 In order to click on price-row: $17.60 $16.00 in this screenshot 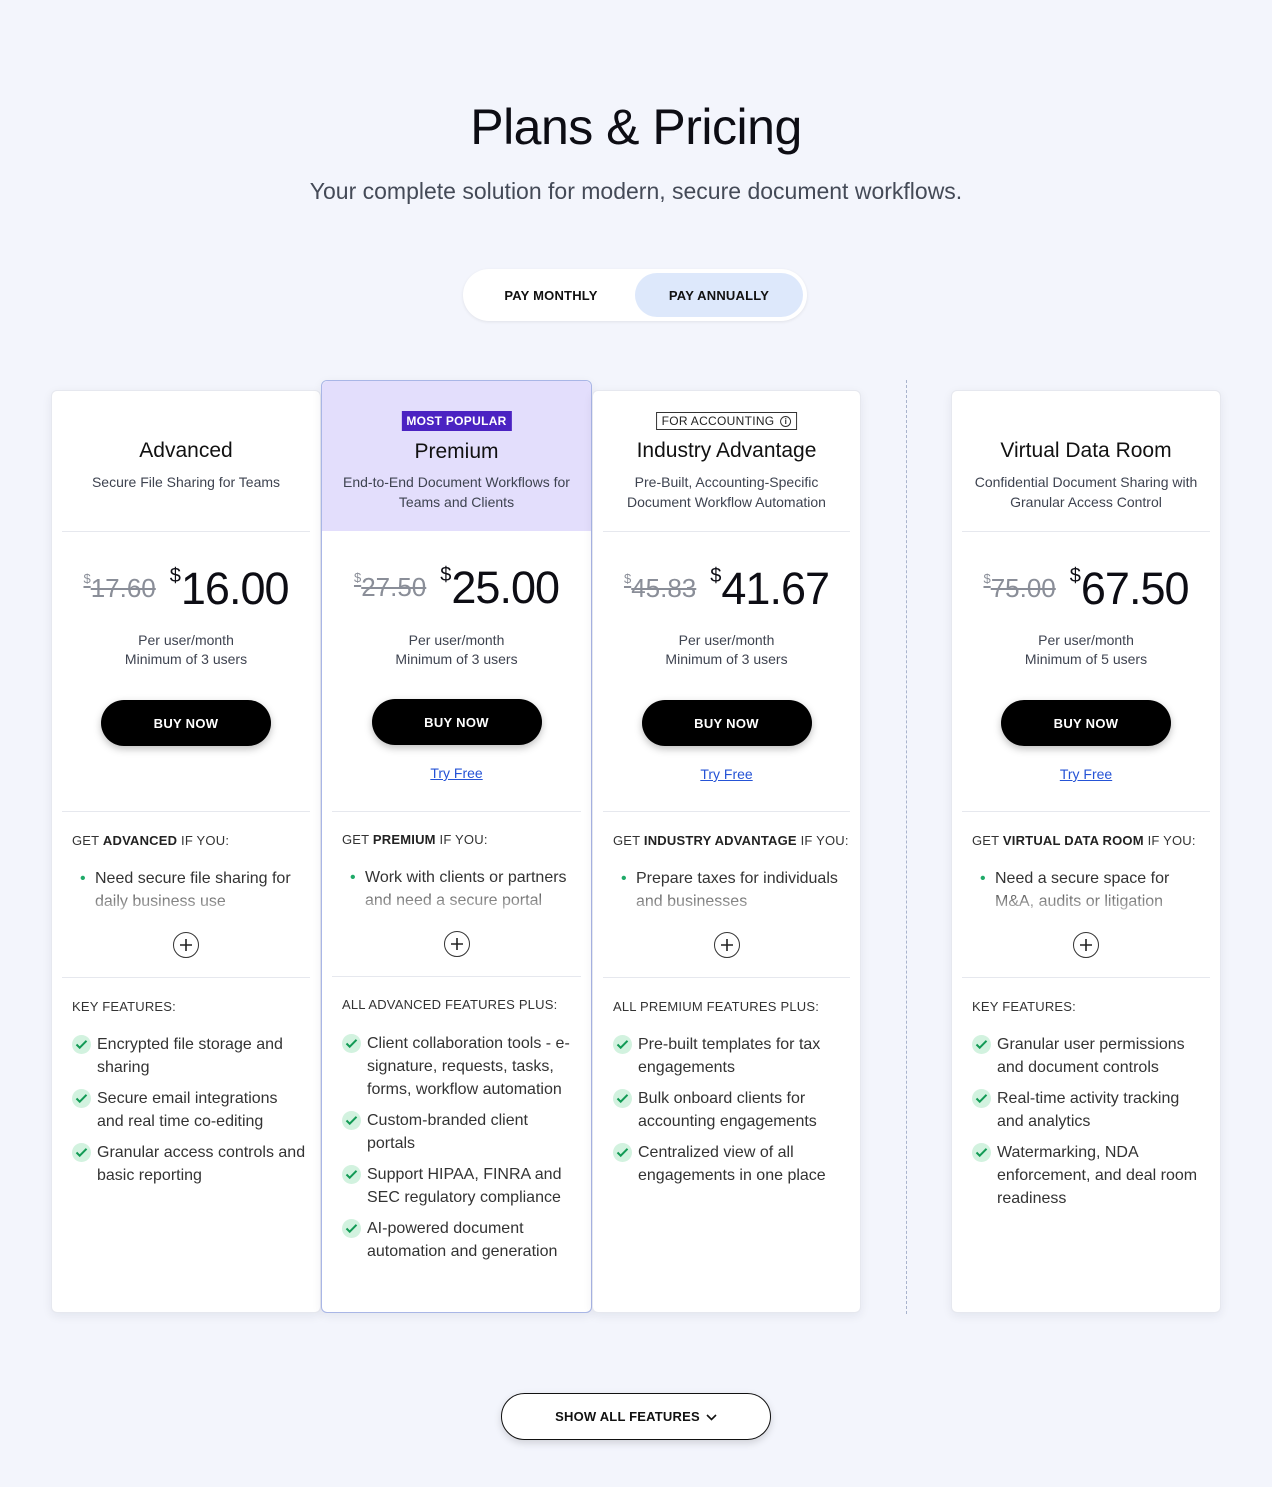, I will do `click(186, 589)`.